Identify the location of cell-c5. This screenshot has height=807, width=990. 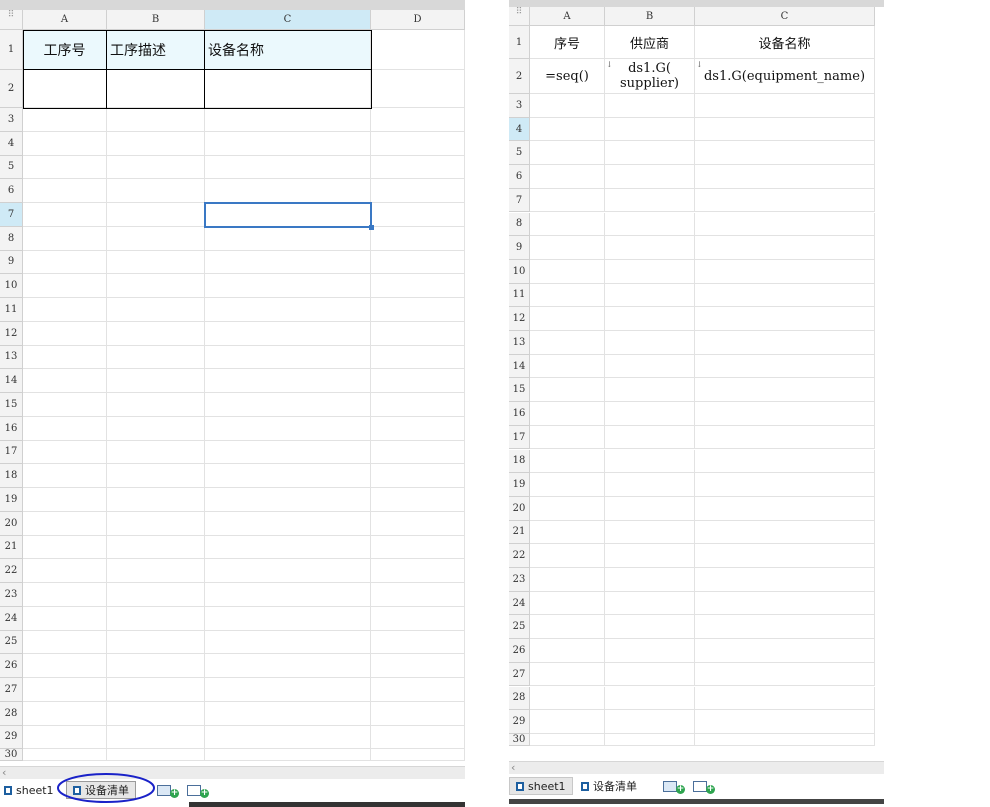
(785, 153).